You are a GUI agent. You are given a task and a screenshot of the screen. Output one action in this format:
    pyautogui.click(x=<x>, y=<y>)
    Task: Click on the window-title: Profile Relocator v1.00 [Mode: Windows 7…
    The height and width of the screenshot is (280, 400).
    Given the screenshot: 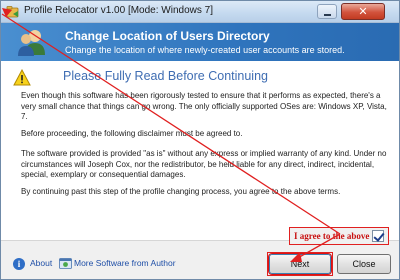 What is the action you would take?
    pyautogui.click(x=118, y=10)
    